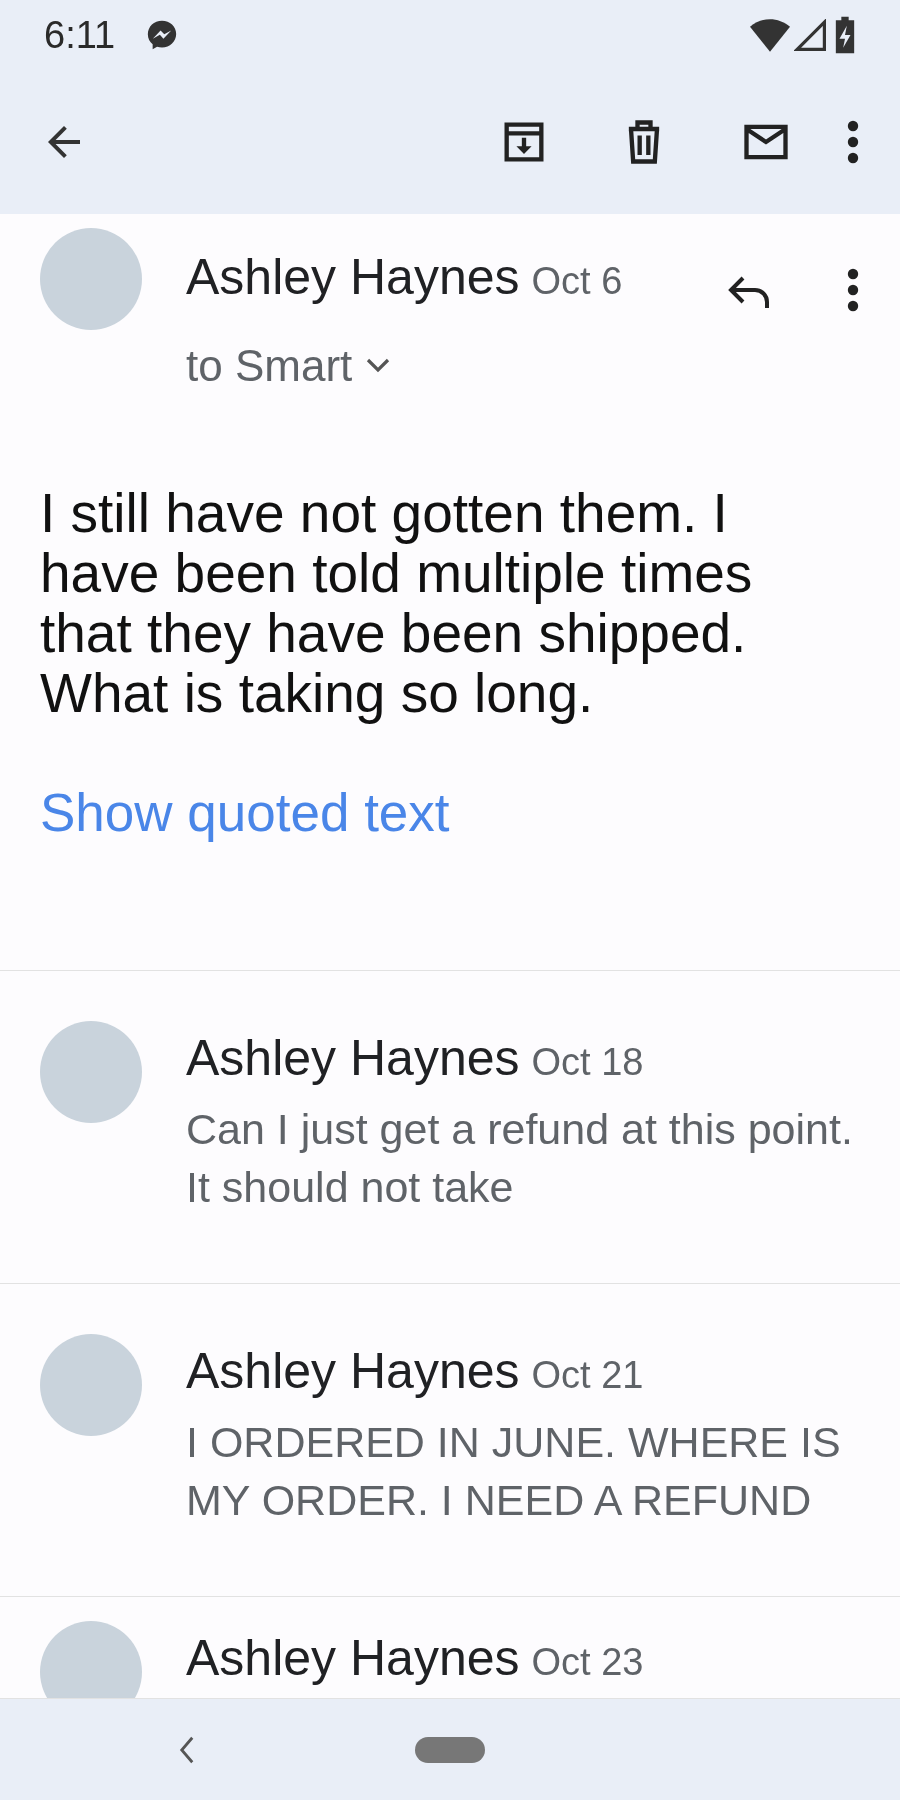 Image resolution: width=900 pixels, height=1800 pixels. Describe the element at coordinates (845, 35) in the screenshot. I see `battery-icon` at that location.